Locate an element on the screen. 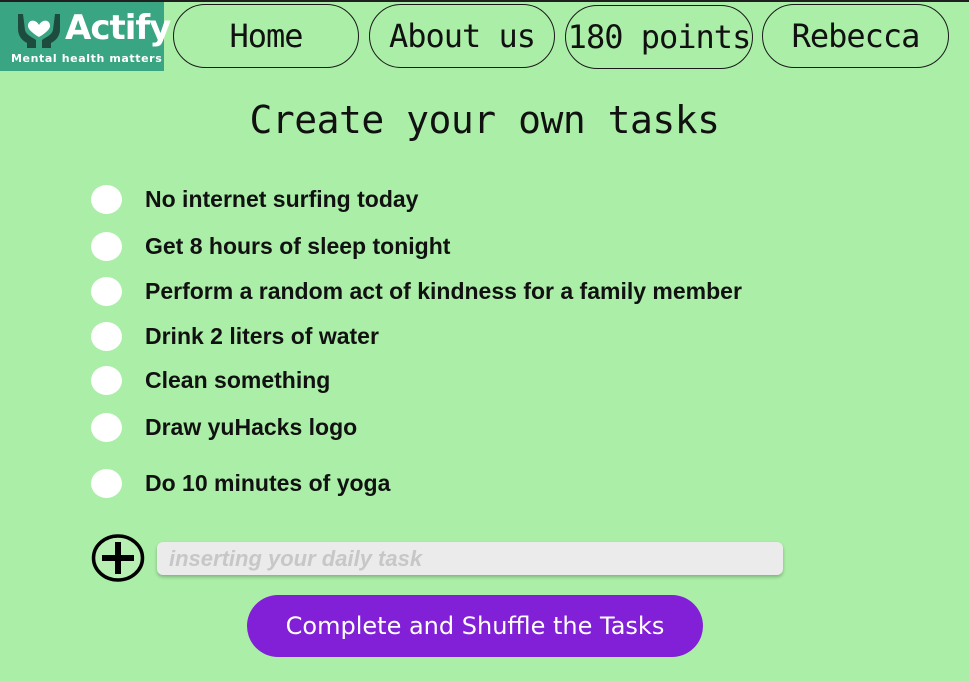 This screenshot has height=681, width=969. task-label: Drink 2 liters of water is located at coordinates (262, 335).